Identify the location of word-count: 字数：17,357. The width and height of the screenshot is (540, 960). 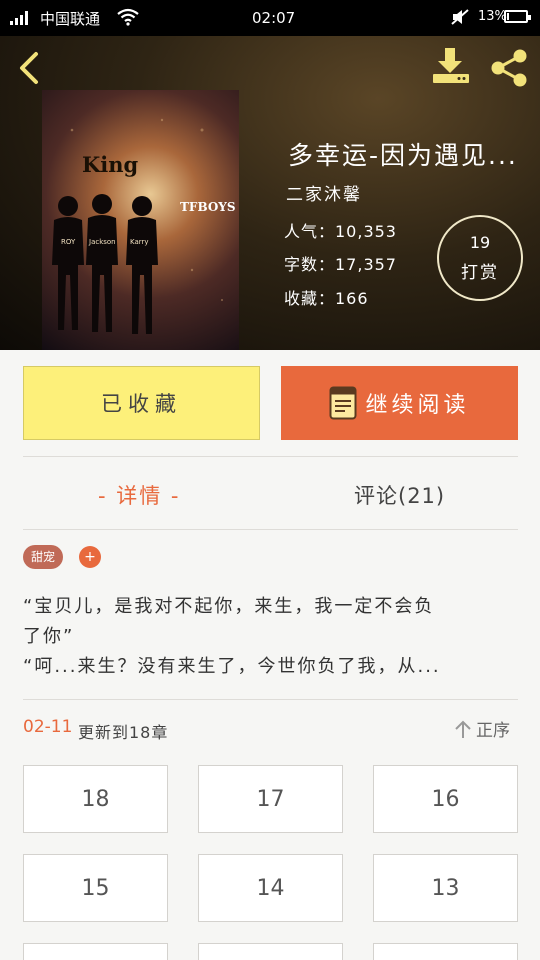
(340, 264).